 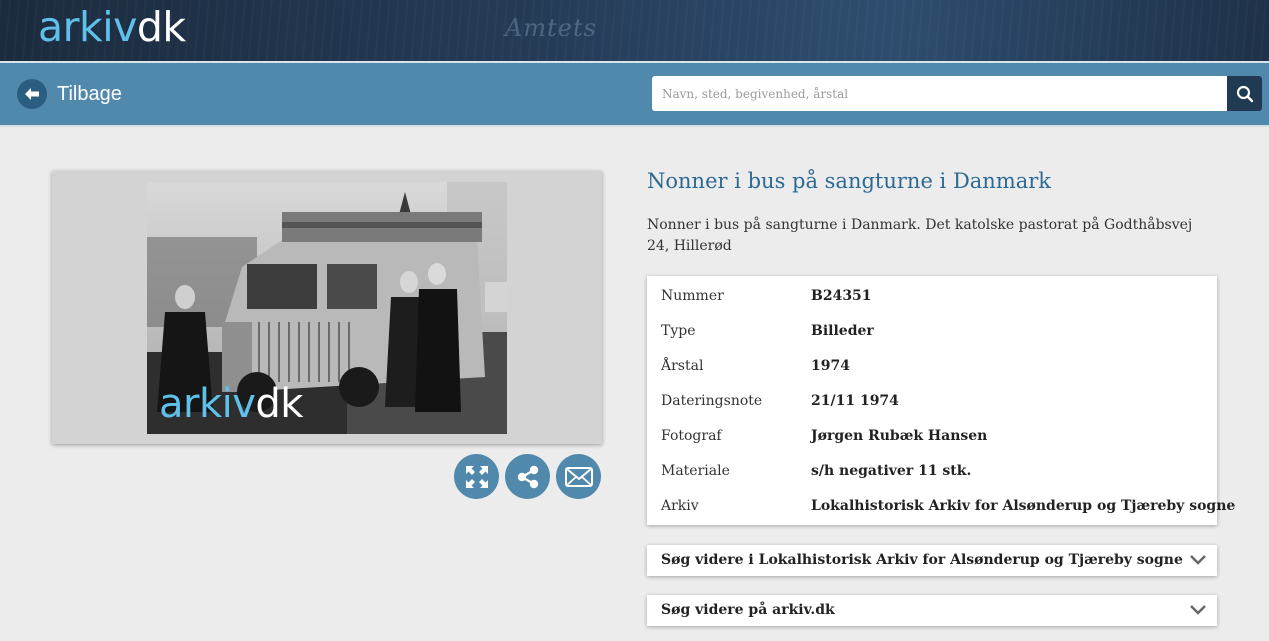 I want to click on arkivdk-logo: arkivdk, so click(x=112, y=27).